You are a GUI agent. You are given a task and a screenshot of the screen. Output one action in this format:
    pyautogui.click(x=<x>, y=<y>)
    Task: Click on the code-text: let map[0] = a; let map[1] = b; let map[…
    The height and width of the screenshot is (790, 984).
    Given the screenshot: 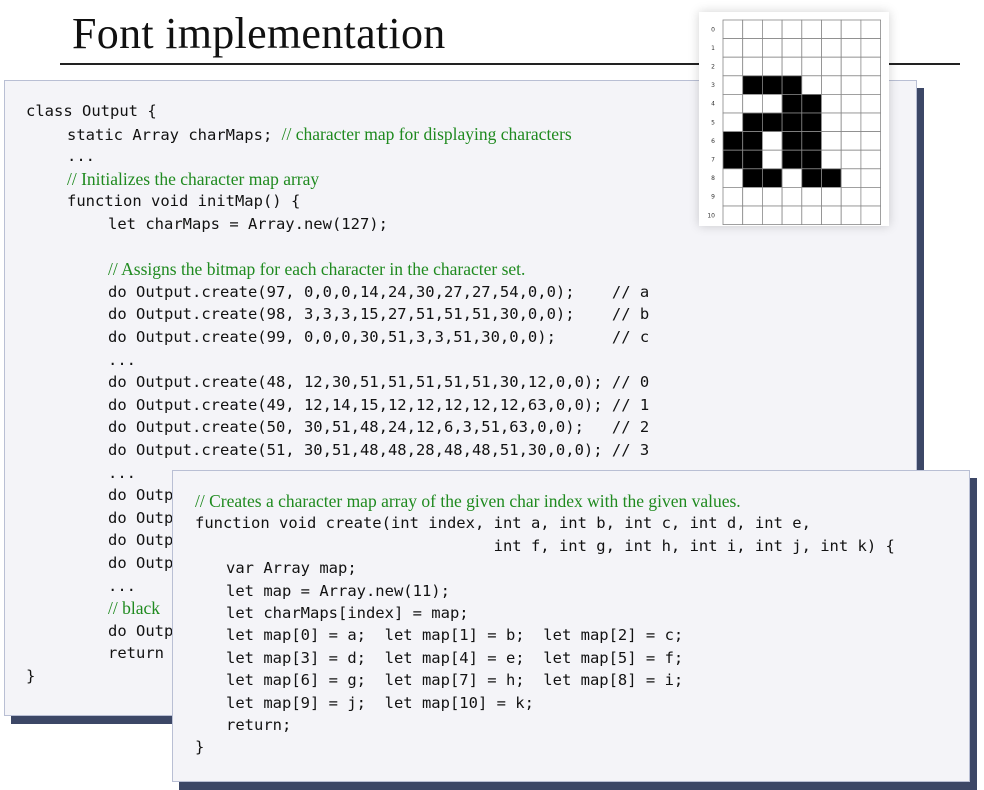 What is the action you would take?
    pyautogui.click(x=455, y=635)
    